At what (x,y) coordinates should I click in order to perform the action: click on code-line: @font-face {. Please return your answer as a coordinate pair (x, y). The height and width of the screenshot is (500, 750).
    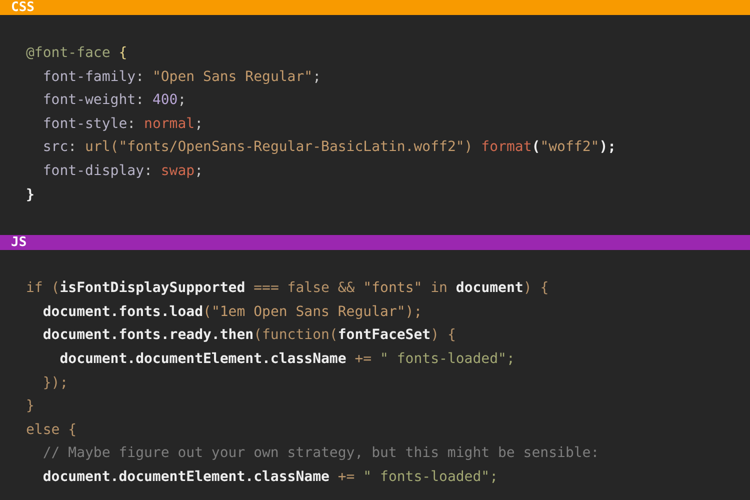
    Looking at the image, I should click on (77, 53).